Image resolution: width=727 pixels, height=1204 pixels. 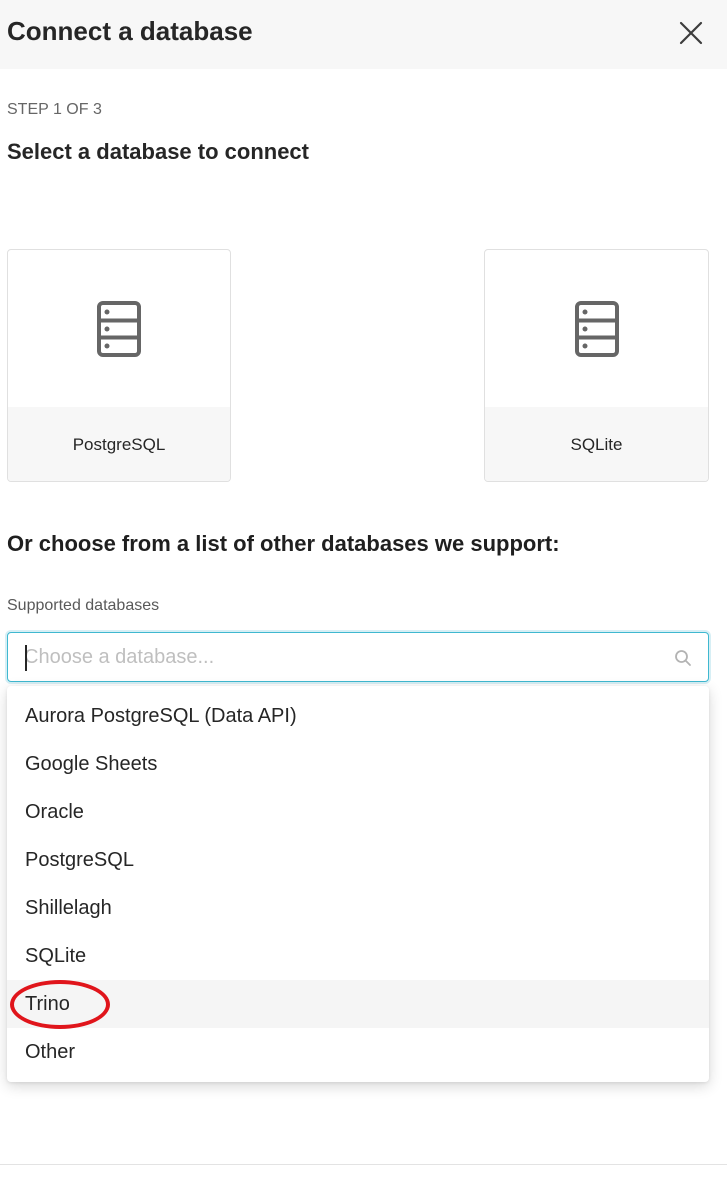 I want to click on step-indicator: STEP 1 OF 3, so click(x=54, y=109).